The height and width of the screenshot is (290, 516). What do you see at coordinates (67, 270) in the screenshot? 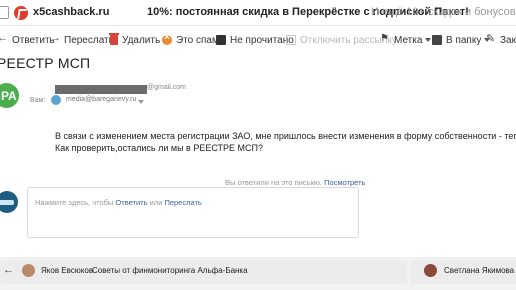
I see `bottom-tab-1-sender: Яков Евсюков` at bounding box center [67, 270].